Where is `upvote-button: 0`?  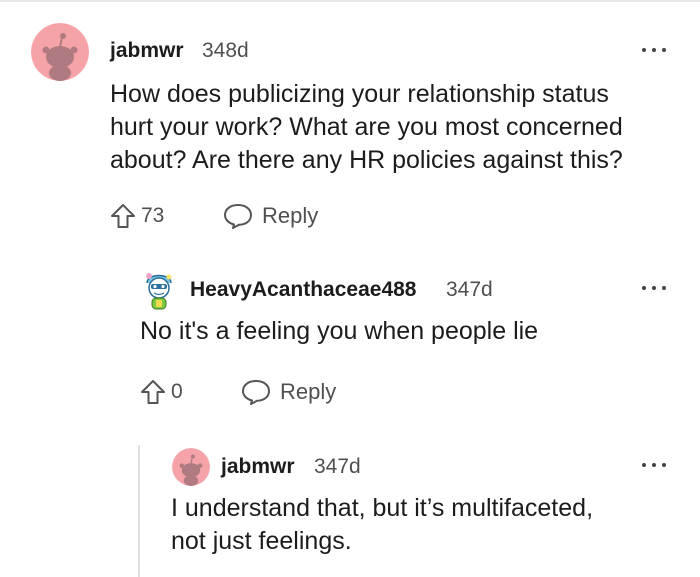
upvote-button: 0 is located at coordinates (161, 392).